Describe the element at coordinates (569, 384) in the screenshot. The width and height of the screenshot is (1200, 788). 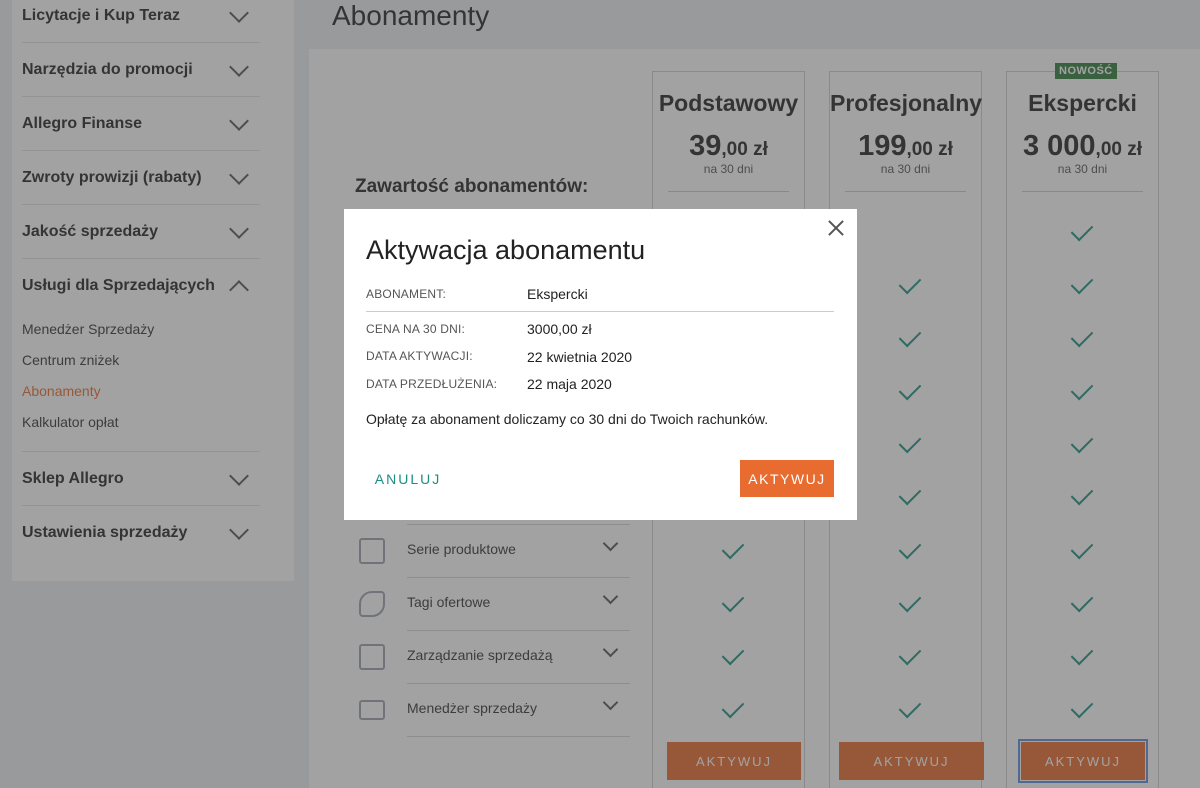
I see `row-value-przedluzenie: 22 maja 2020` at that location.